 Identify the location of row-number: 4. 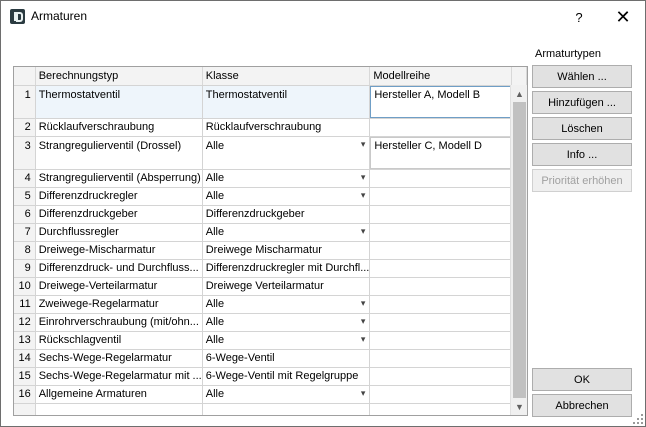
(25, 178).